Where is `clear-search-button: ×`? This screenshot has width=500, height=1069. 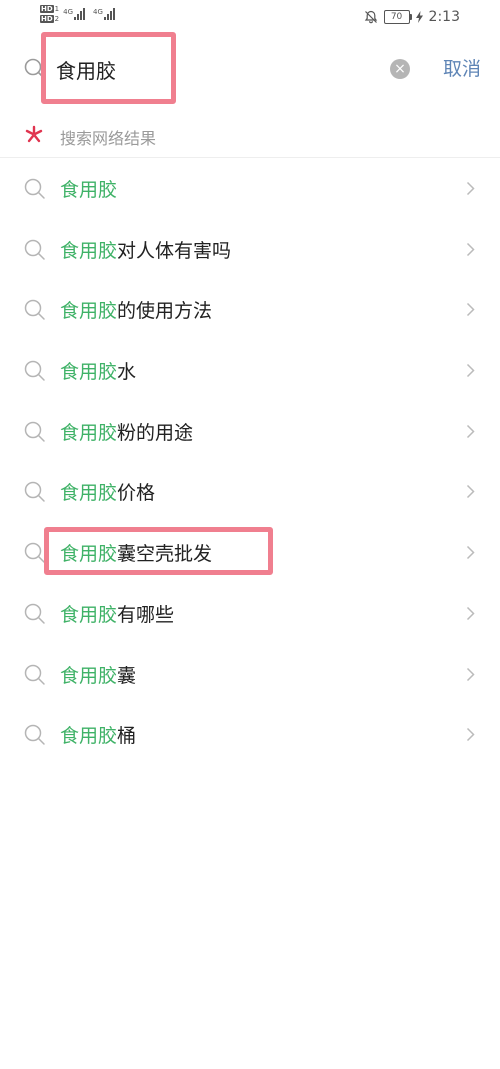 clear-search-button: × is located at coordinates (400, 69).